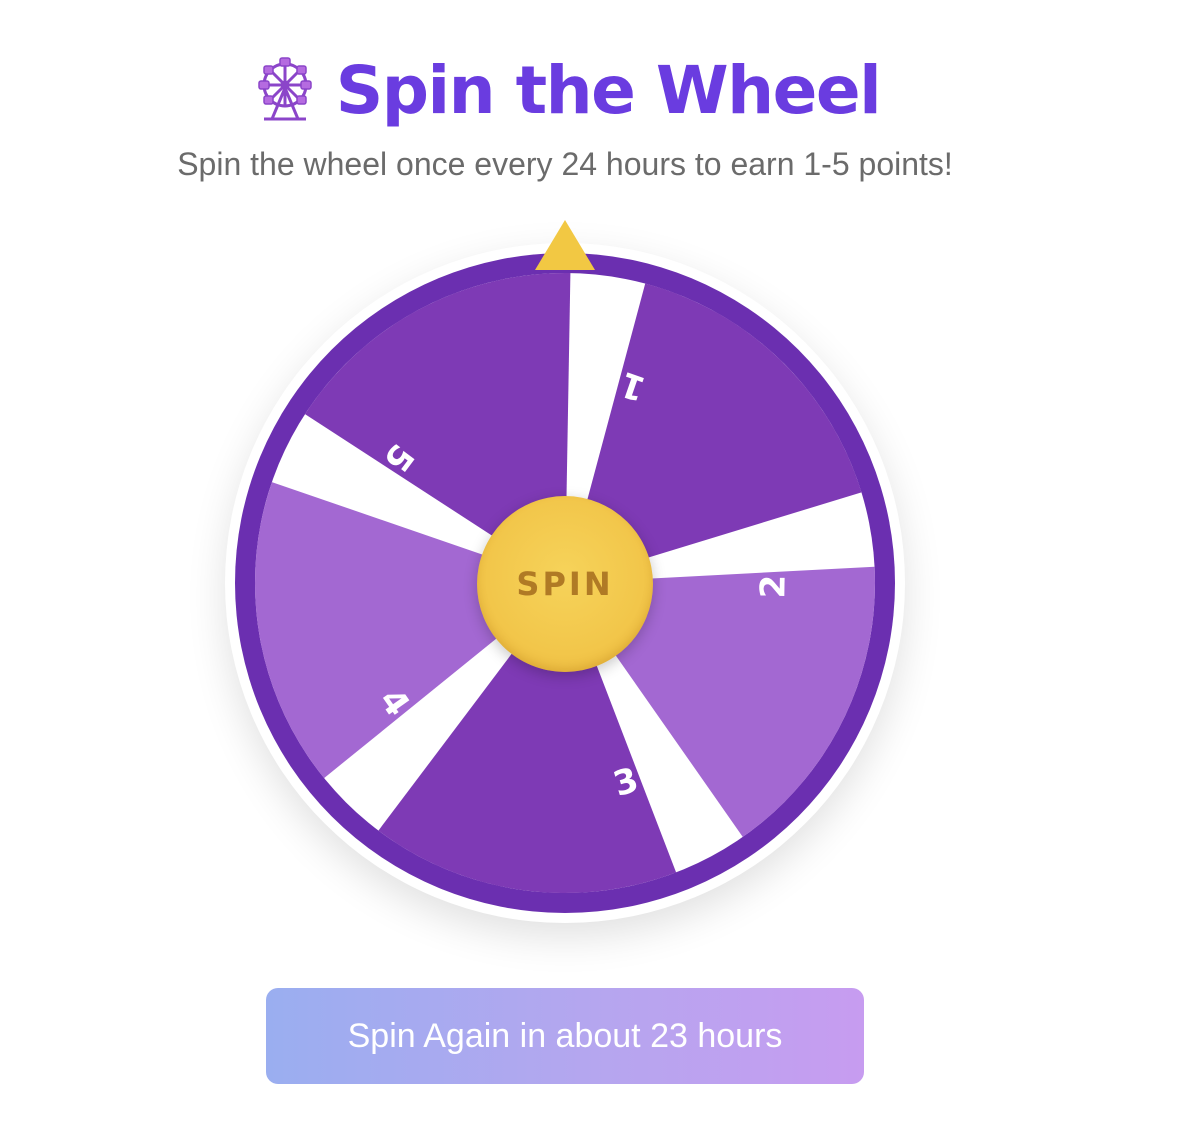 The width and height of the screenshot is (1184, 1128). Describe the element at coordinates (608, 90) in the screenshot. I see `page-title: Spin the Wheel` at that location.